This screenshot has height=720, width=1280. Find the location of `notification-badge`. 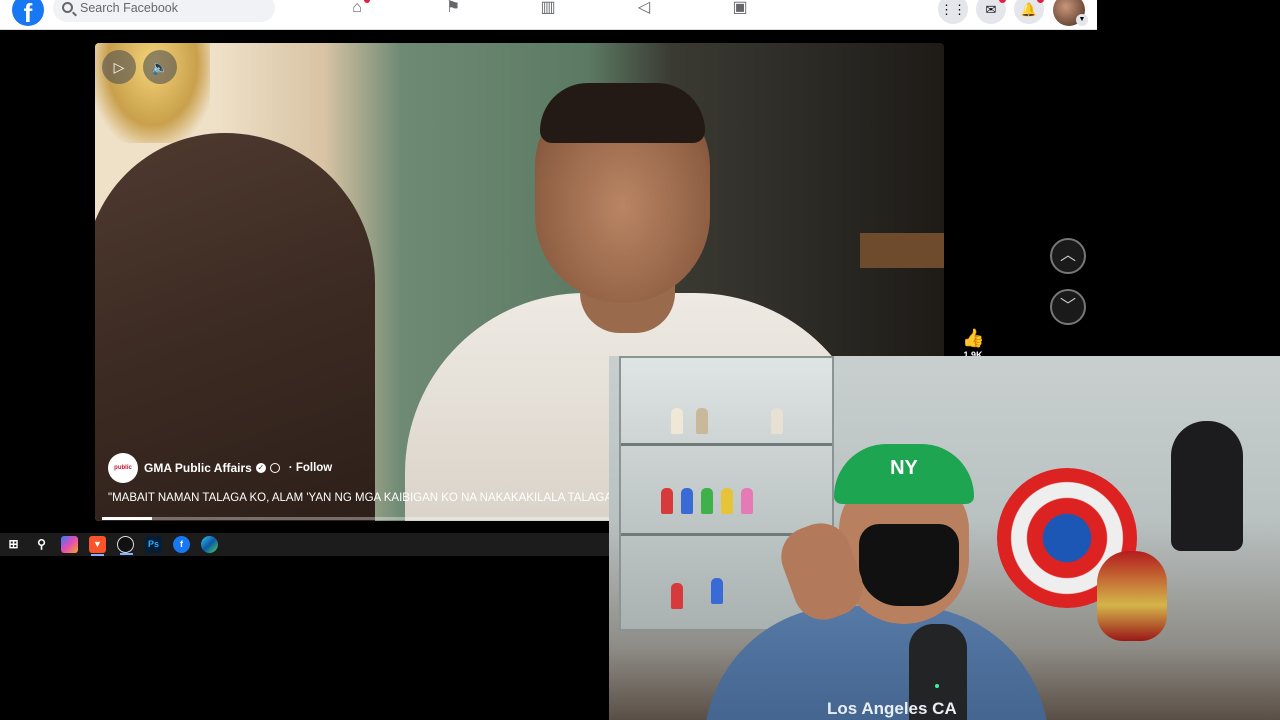

notification-badge is located at coordinates (1040, 1).